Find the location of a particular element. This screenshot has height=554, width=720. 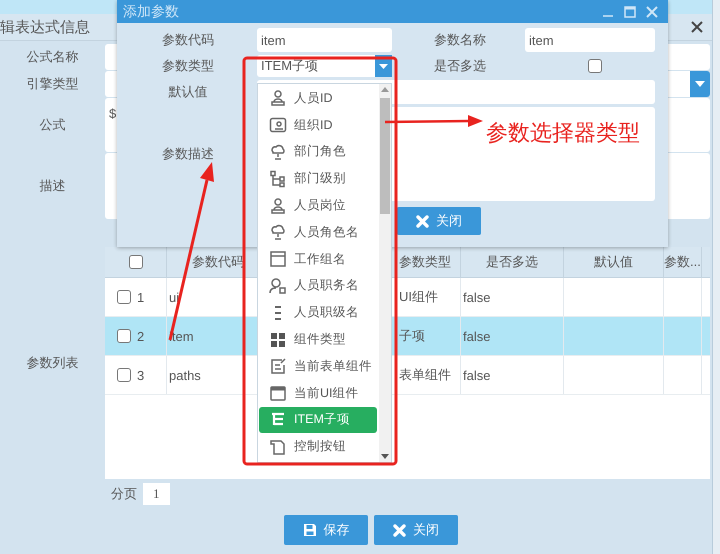

dropdown-option: 人员ID is located at coordinates (318, 98).